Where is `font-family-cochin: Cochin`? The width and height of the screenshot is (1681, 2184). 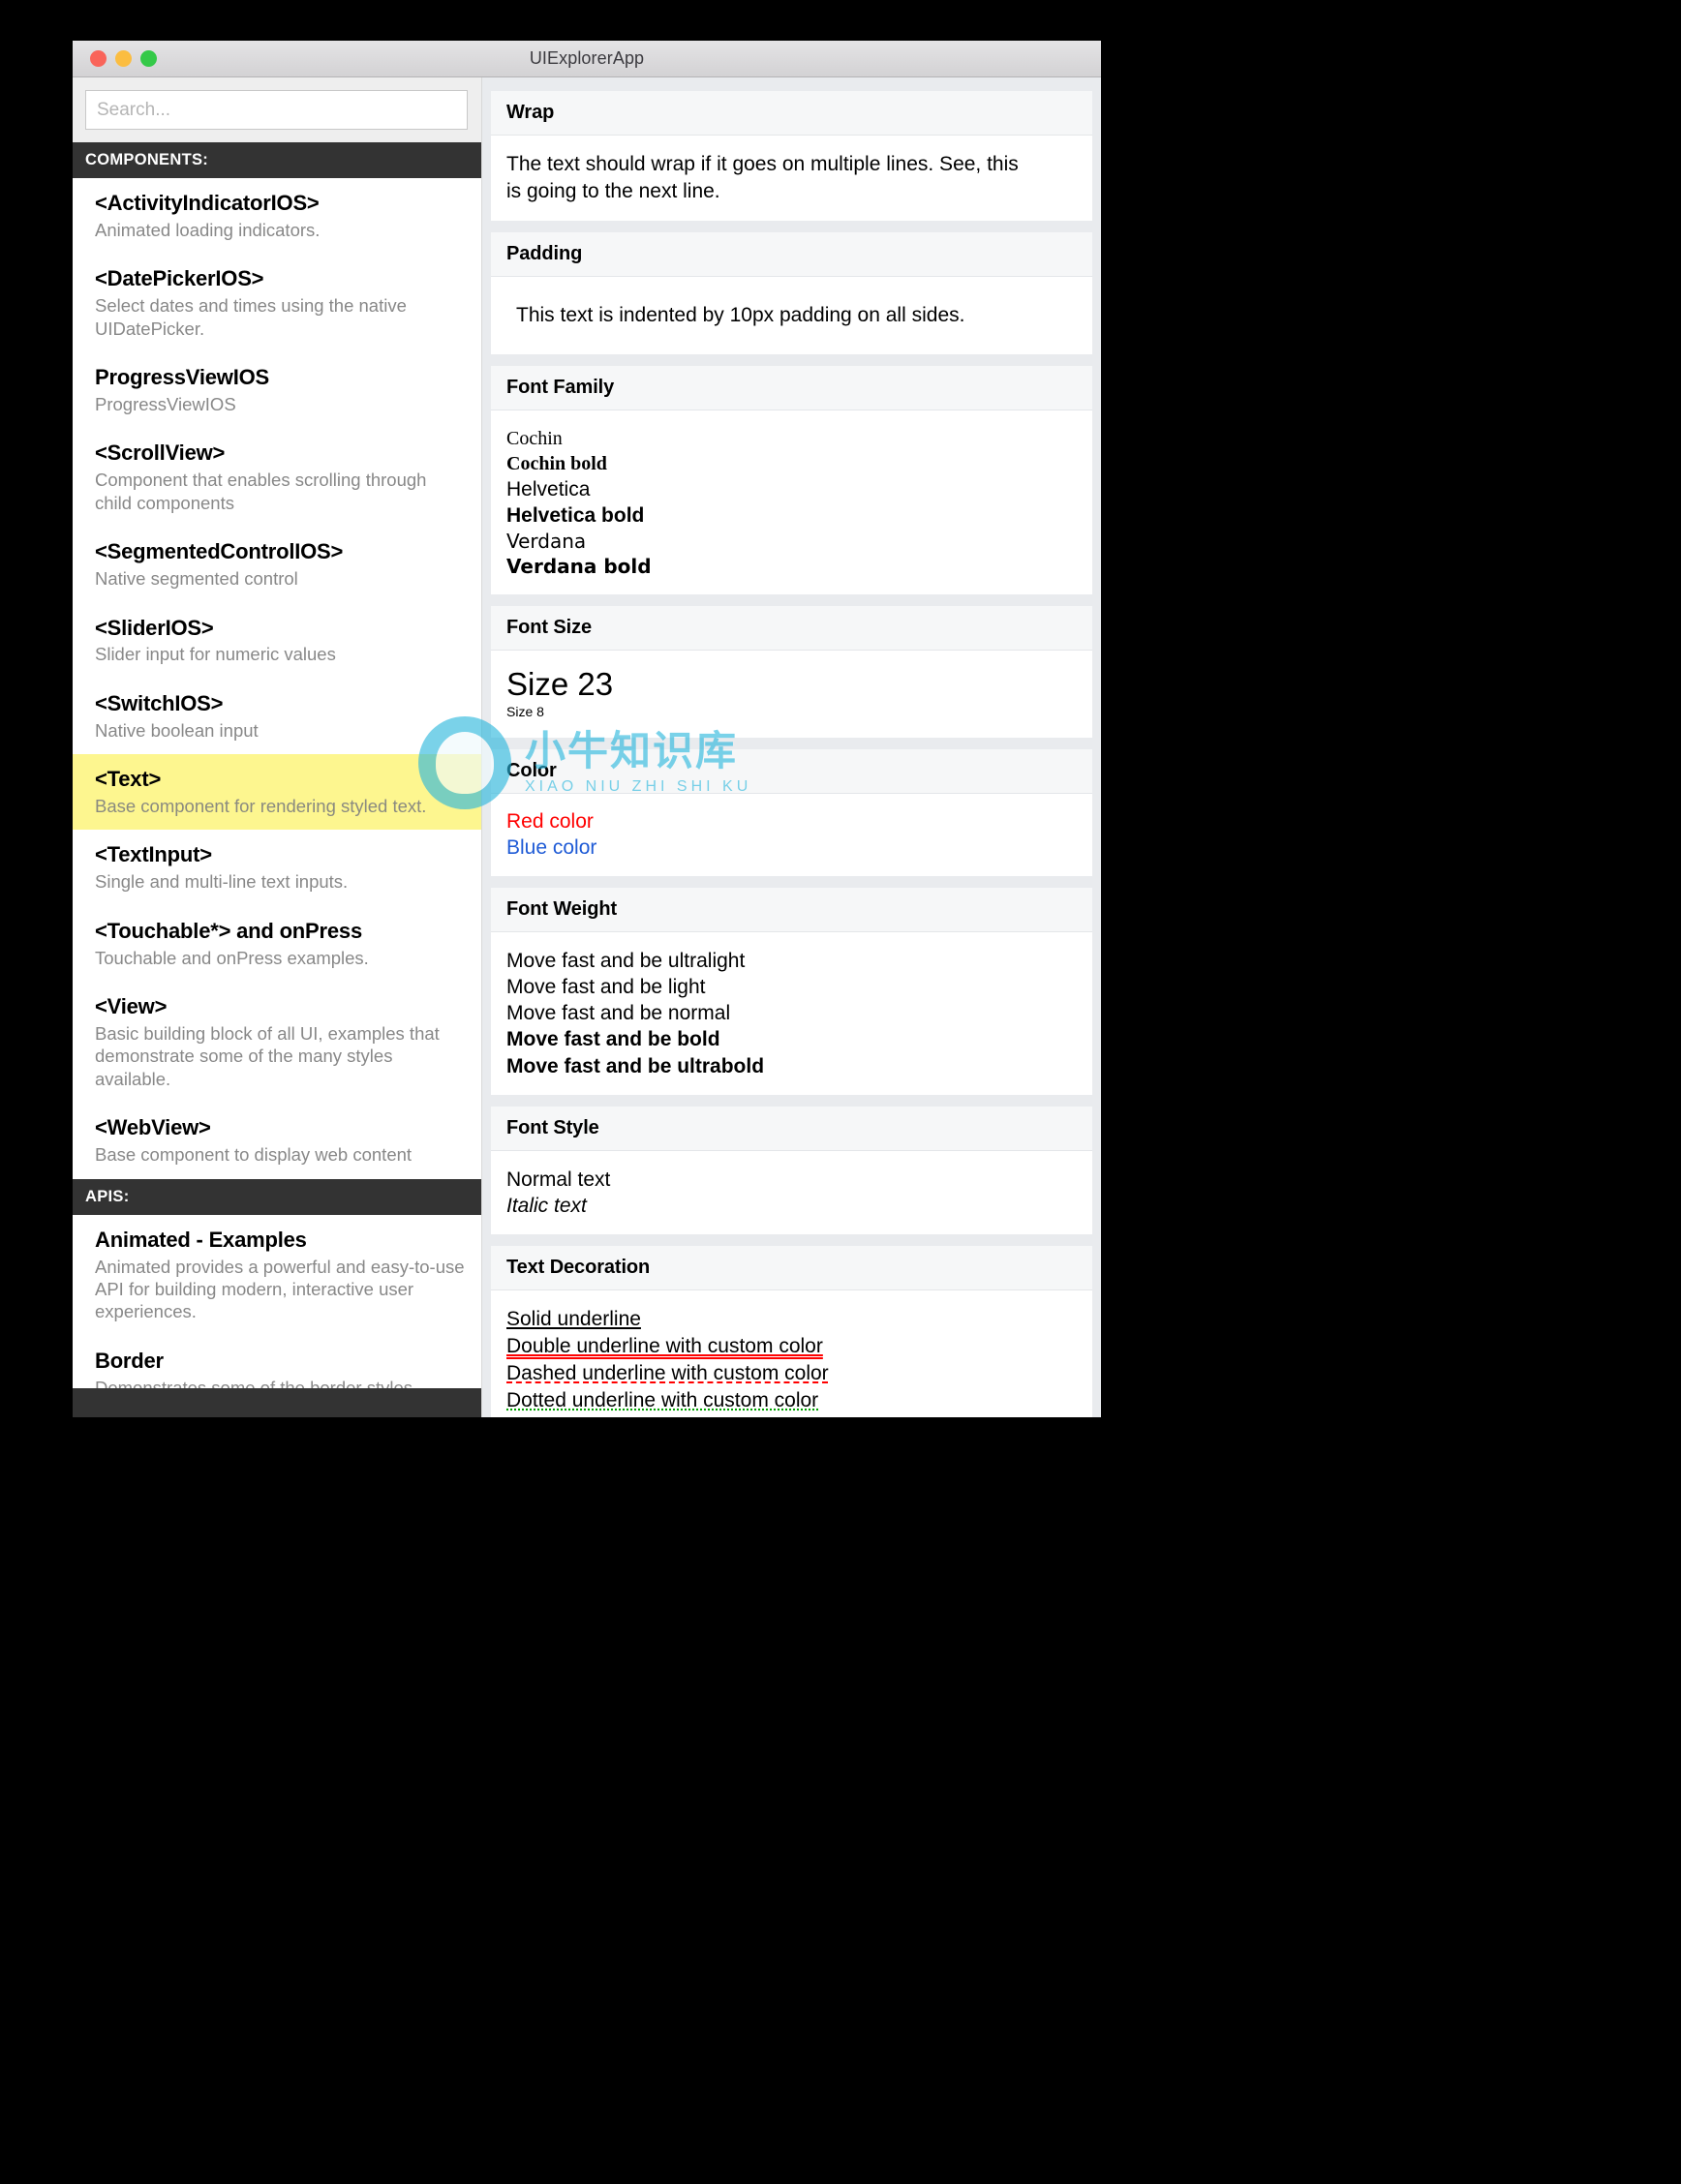
font-family-cochin: Cochin is located at coordinates (535, 438).